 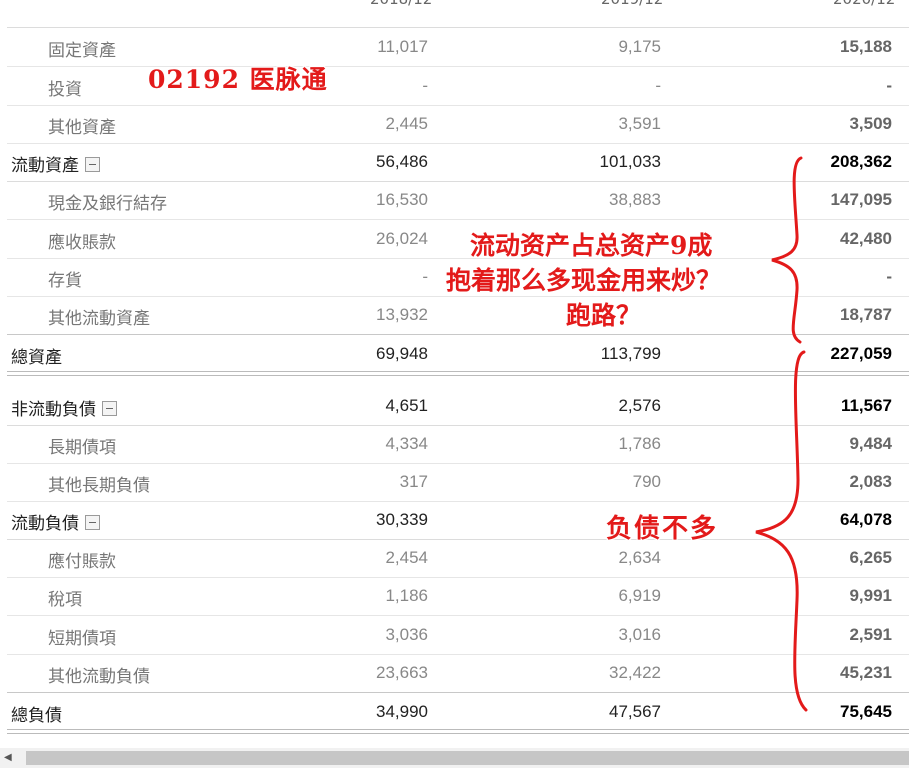 I want to click on scrollbar-thumb, so click(x=467, y=758).